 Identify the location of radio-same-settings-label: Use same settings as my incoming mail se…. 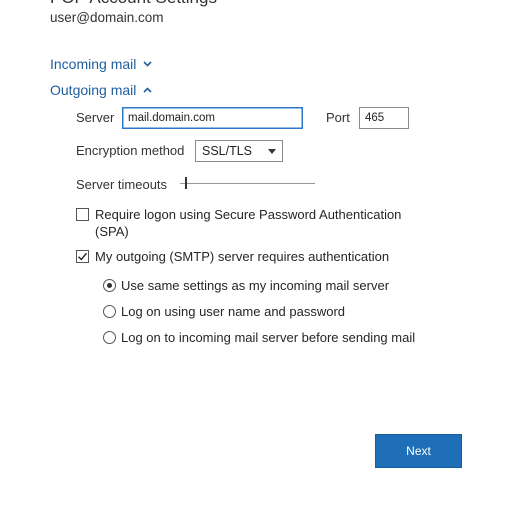
(255, 285).